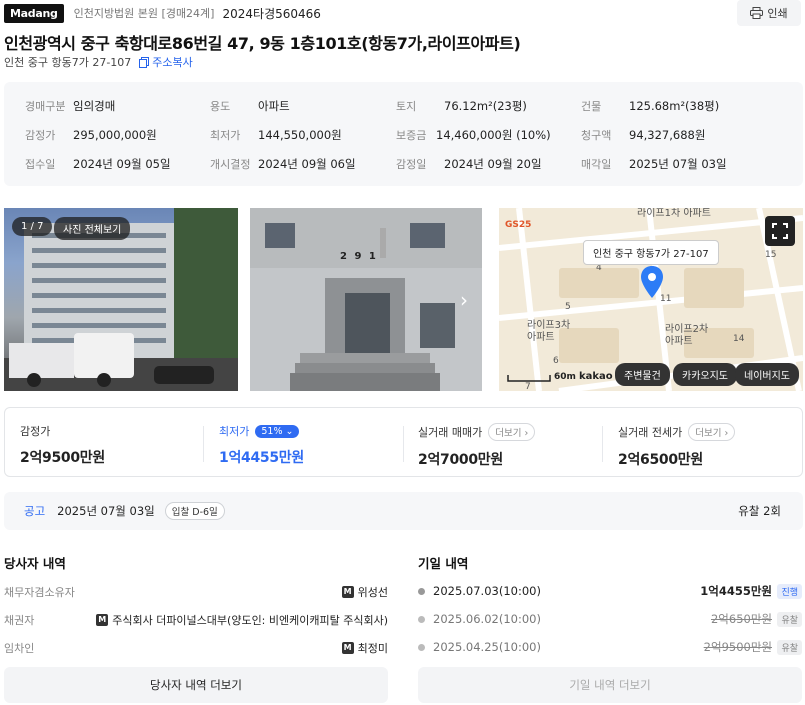 This screenshot has height=705, width=805. Describe the element at coordinates (771, 255) in the screenshot. I see `map-number: 15` at that location.